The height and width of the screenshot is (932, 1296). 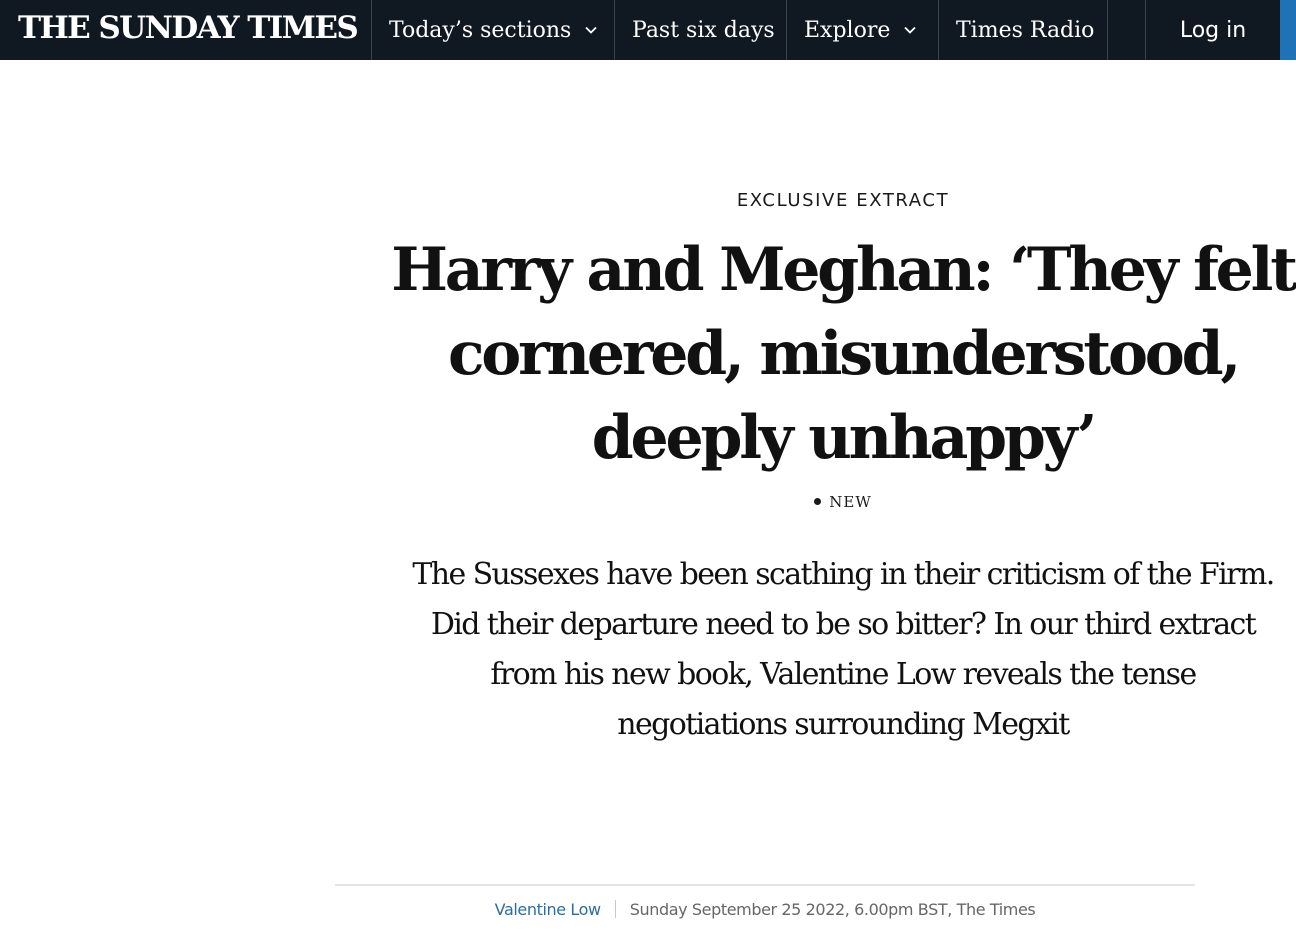 What do you see at coordinates (1213, 30) in the screenshot?
I see `login-button: Log in` at bounding box center [1213, 30].